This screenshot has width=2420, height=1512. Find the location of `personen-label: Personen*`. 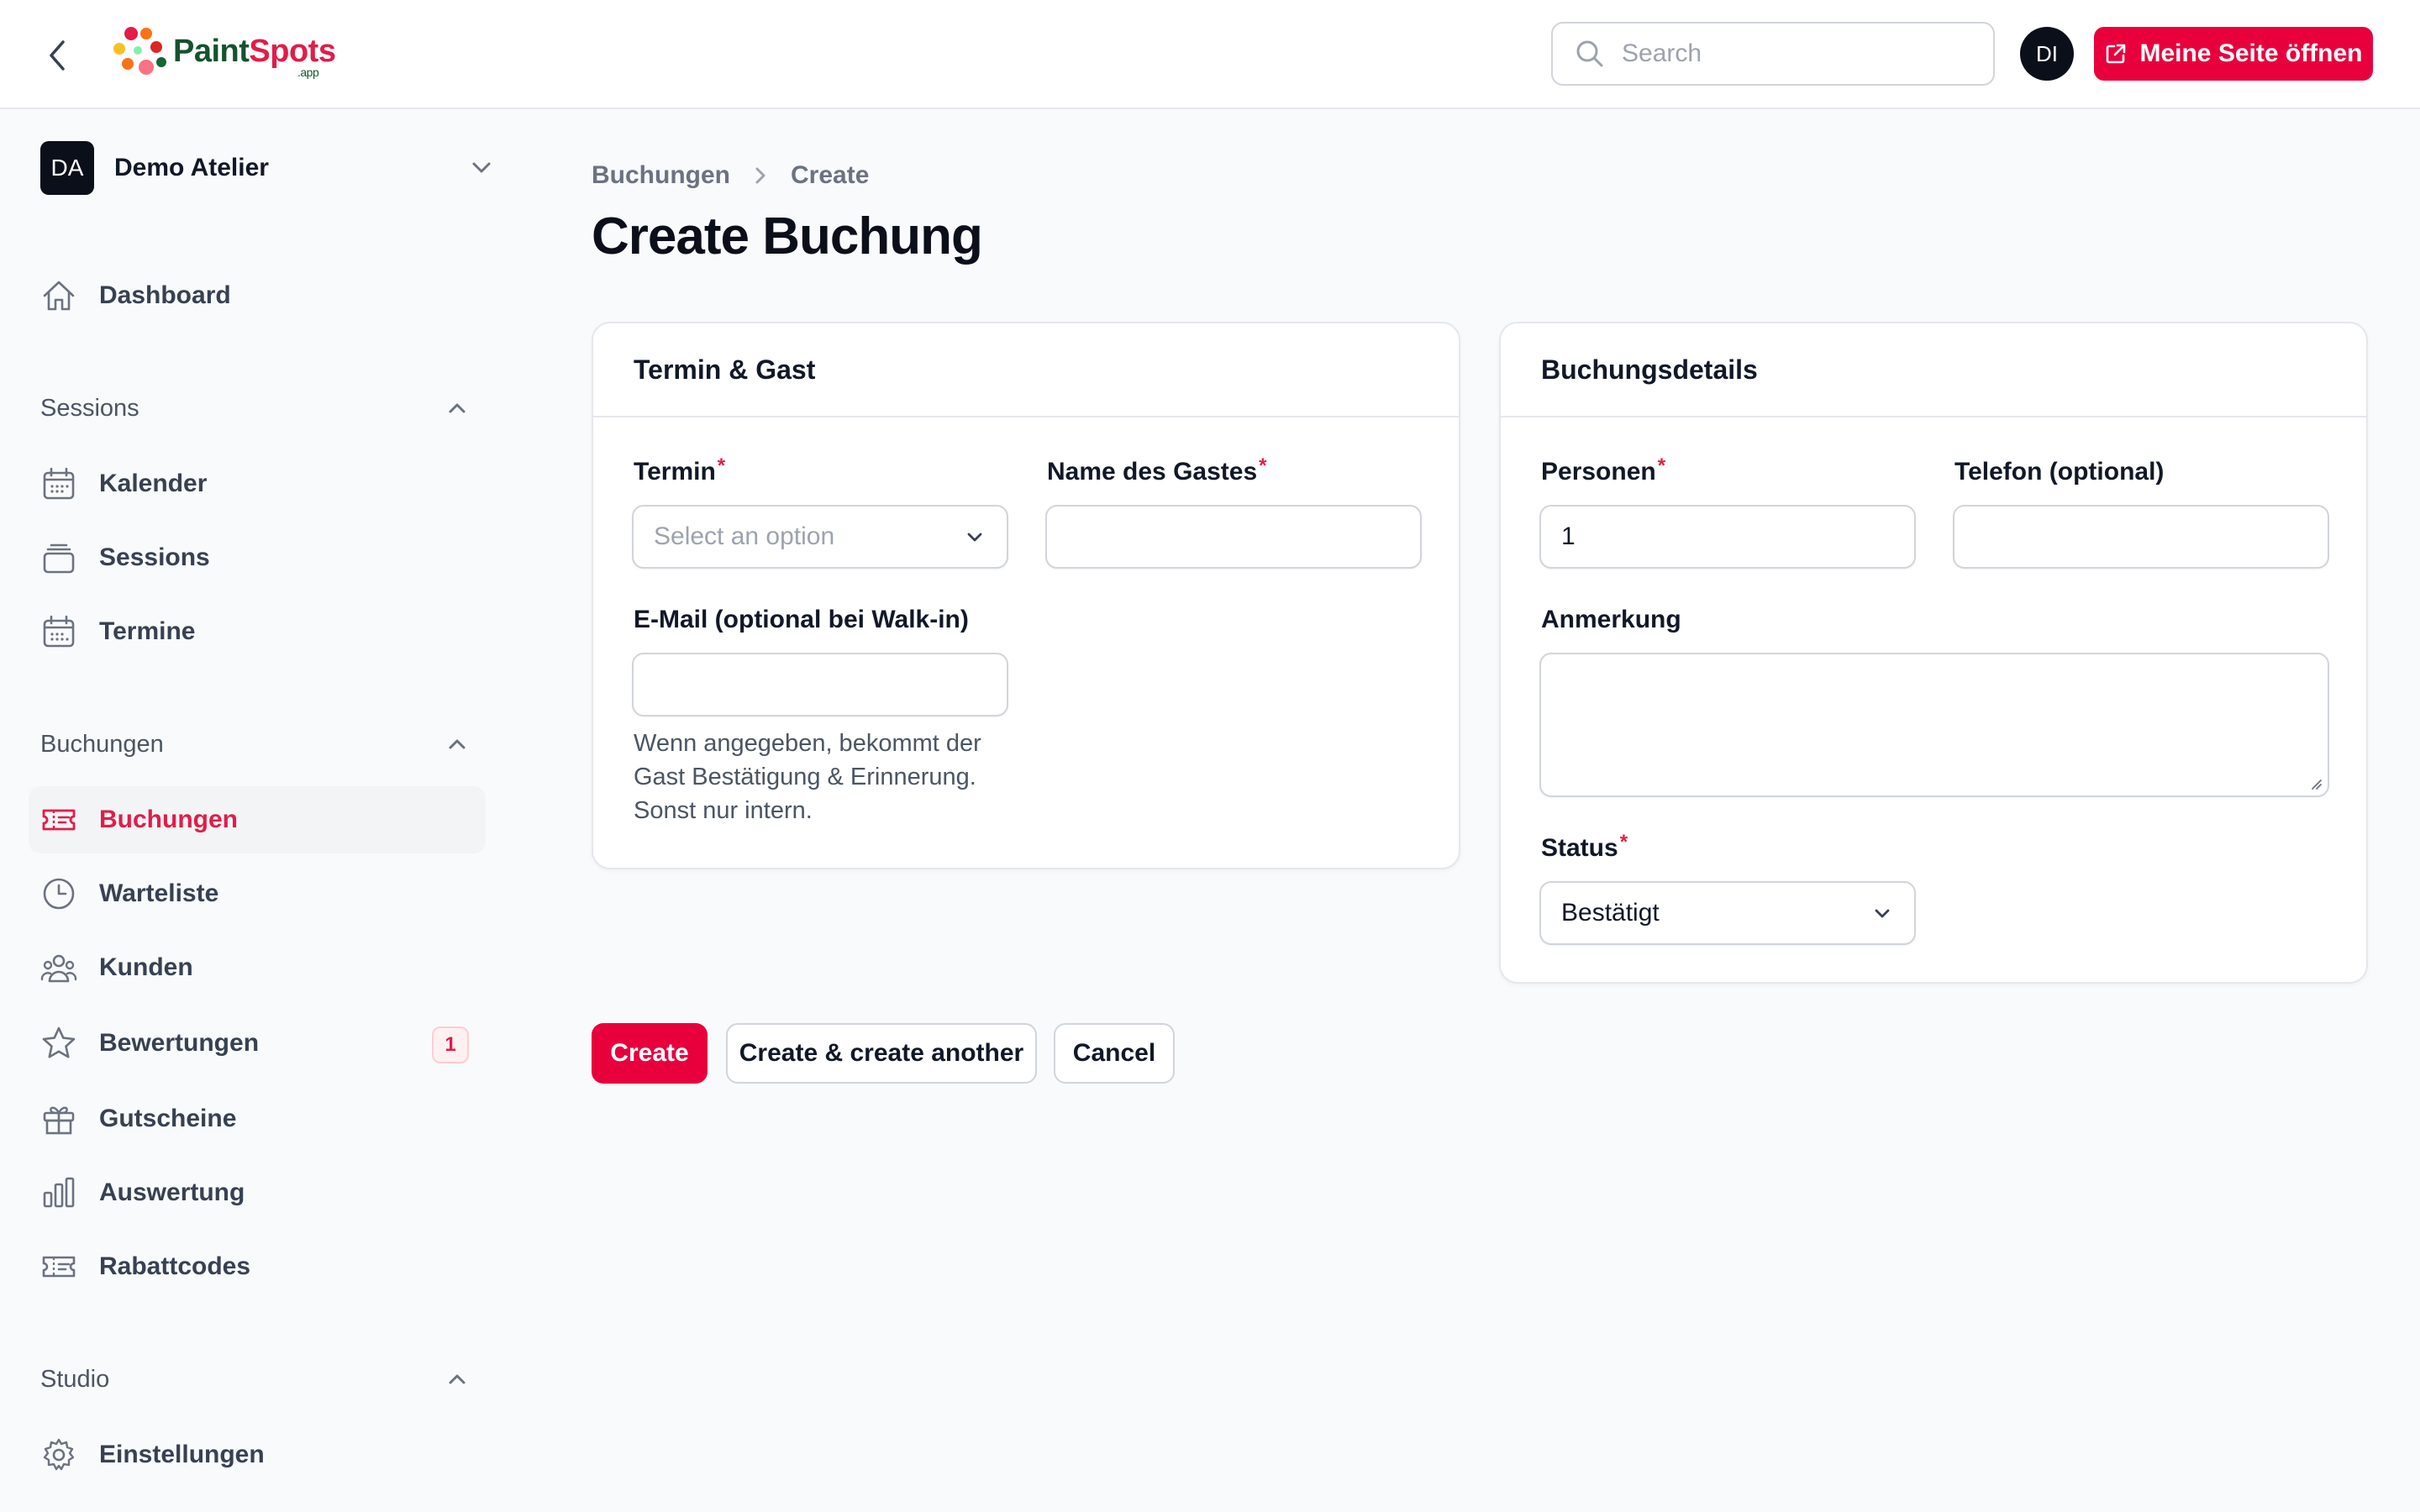

personen-label: Personen* is located at coordinates (1603, 470).